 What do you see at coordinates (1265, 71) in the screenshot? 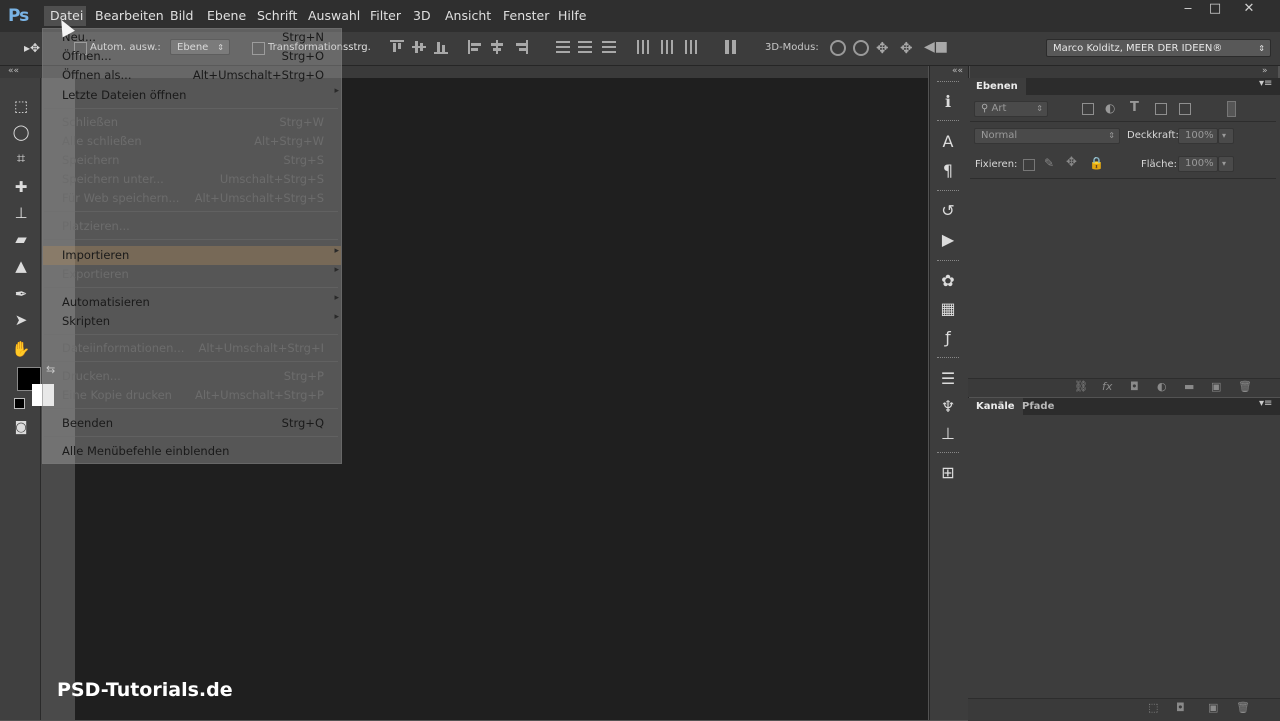
I see `collapse-panels-icon: »` at bounding box center [1265, 71].